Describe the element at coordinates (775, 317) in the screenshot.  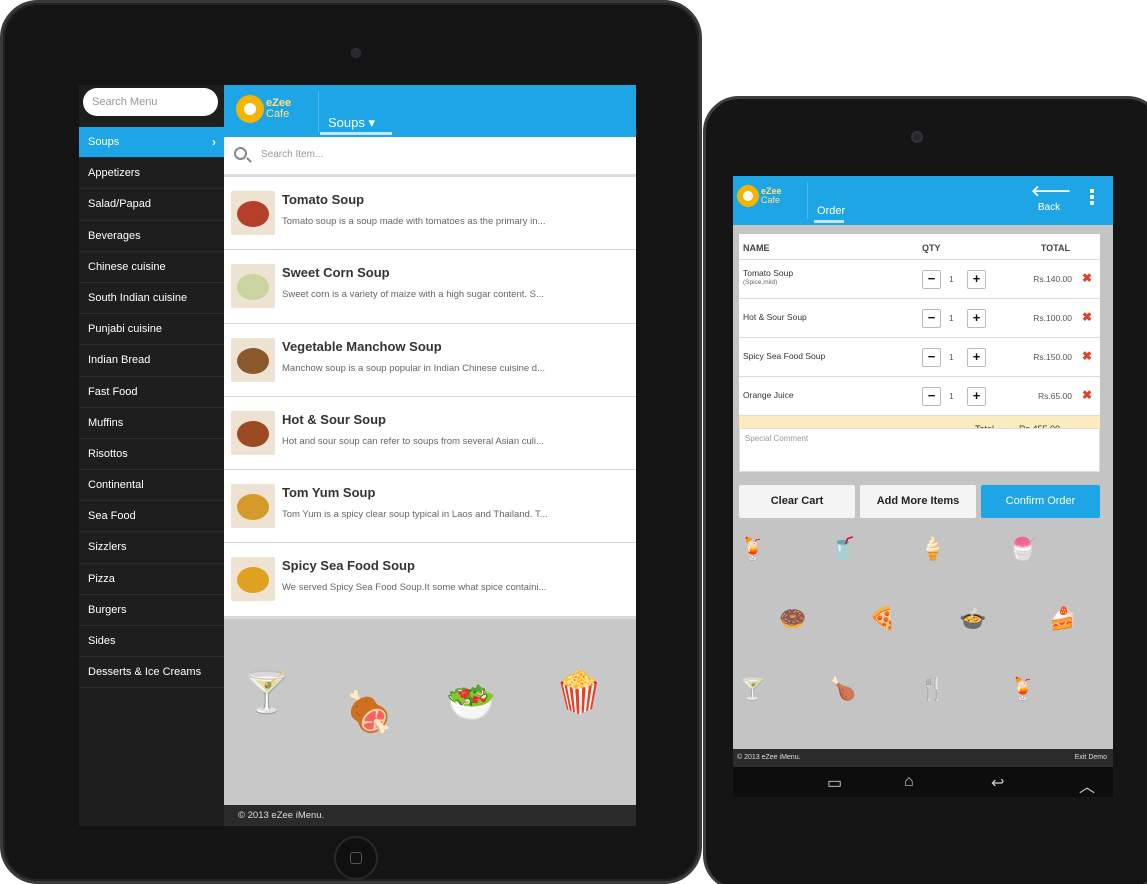
I see `order-item-name: Hot & Sour Soup` at that location.